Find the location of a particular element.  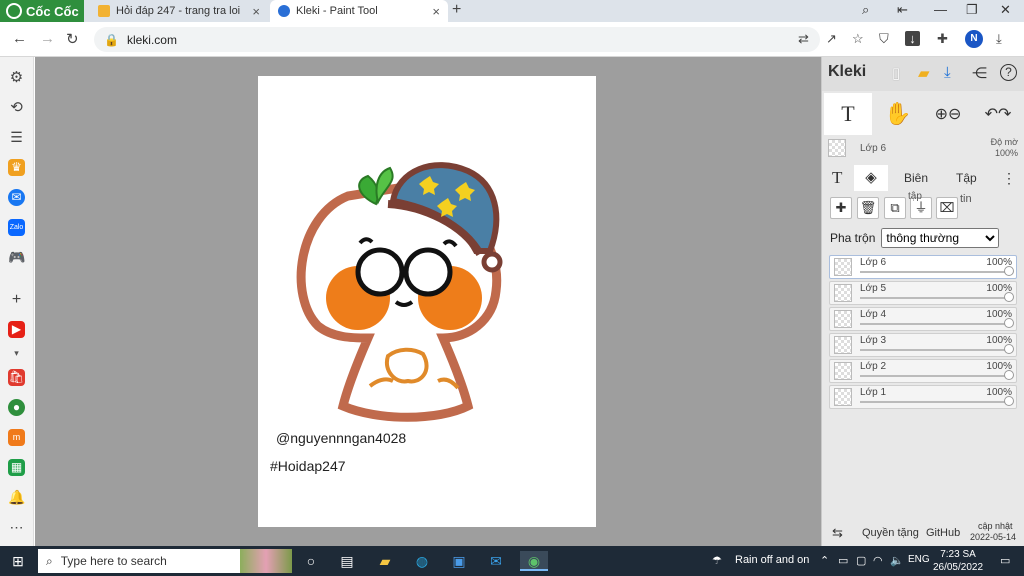

zoom-in-out-icon: ⊕⊖ is located at coordinates (948, 114).